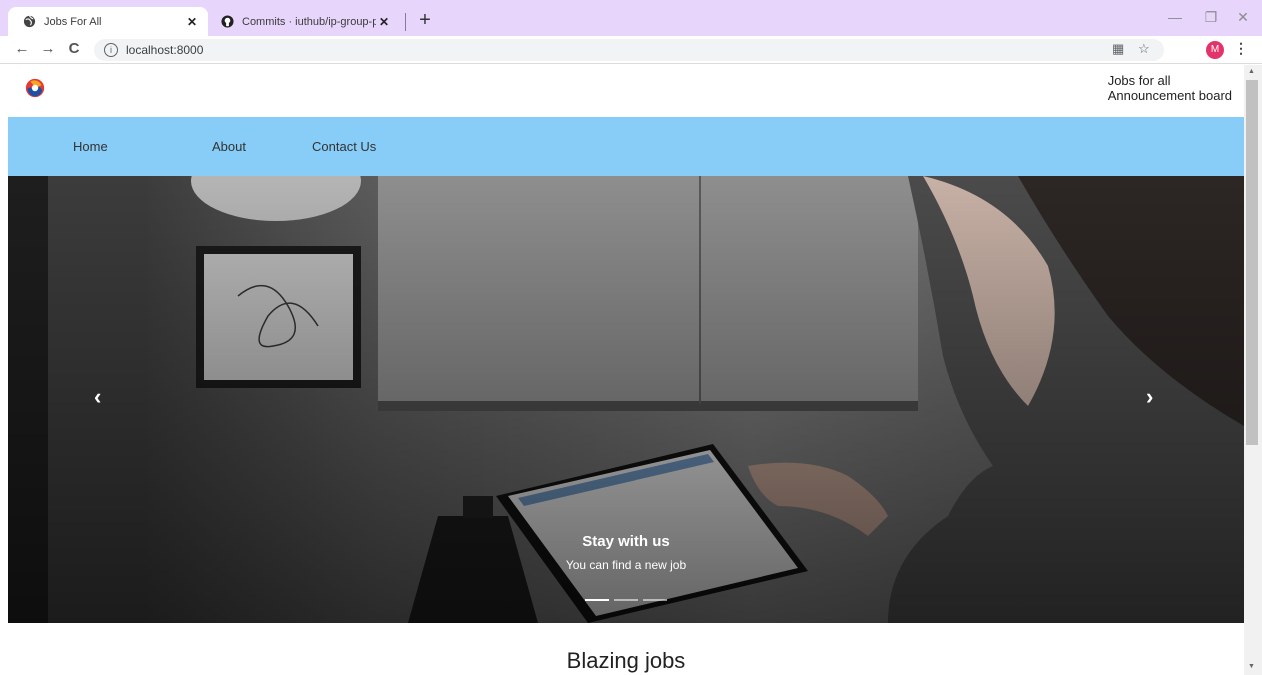 The image size is (1262, 675). What do you see at coordinates (111, 50) in the screenshot?
I see `info-icon: i` at bounding box center [111, 50].